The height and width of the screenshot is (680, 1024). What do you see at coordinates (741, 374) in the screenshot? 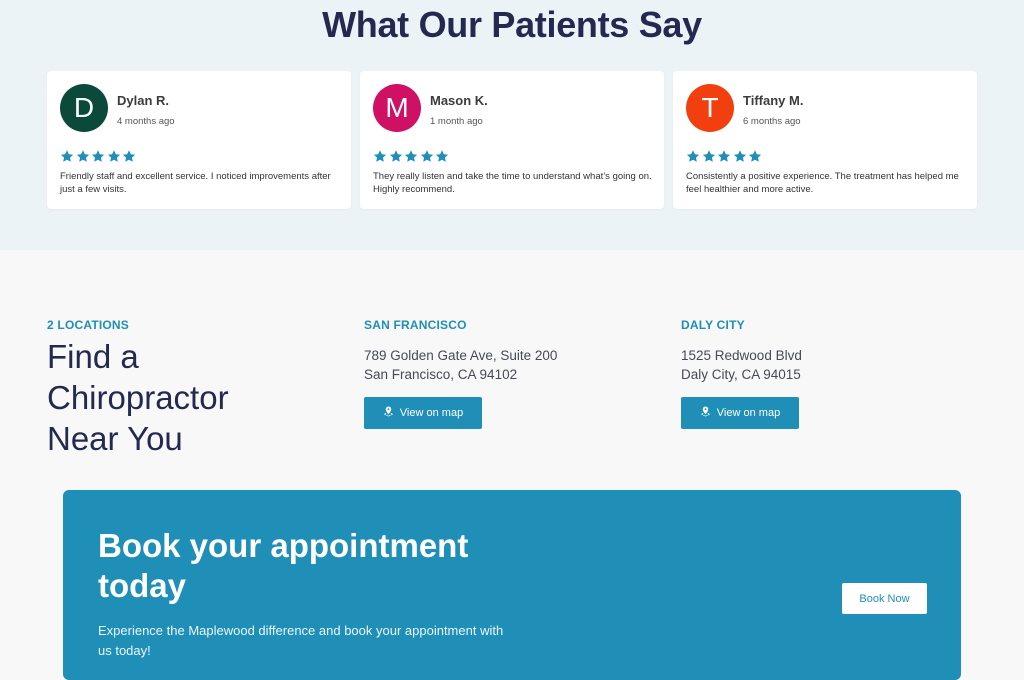
I see `location-address-line2: Daly City, CA 94015` at bounding box center [741, 374].